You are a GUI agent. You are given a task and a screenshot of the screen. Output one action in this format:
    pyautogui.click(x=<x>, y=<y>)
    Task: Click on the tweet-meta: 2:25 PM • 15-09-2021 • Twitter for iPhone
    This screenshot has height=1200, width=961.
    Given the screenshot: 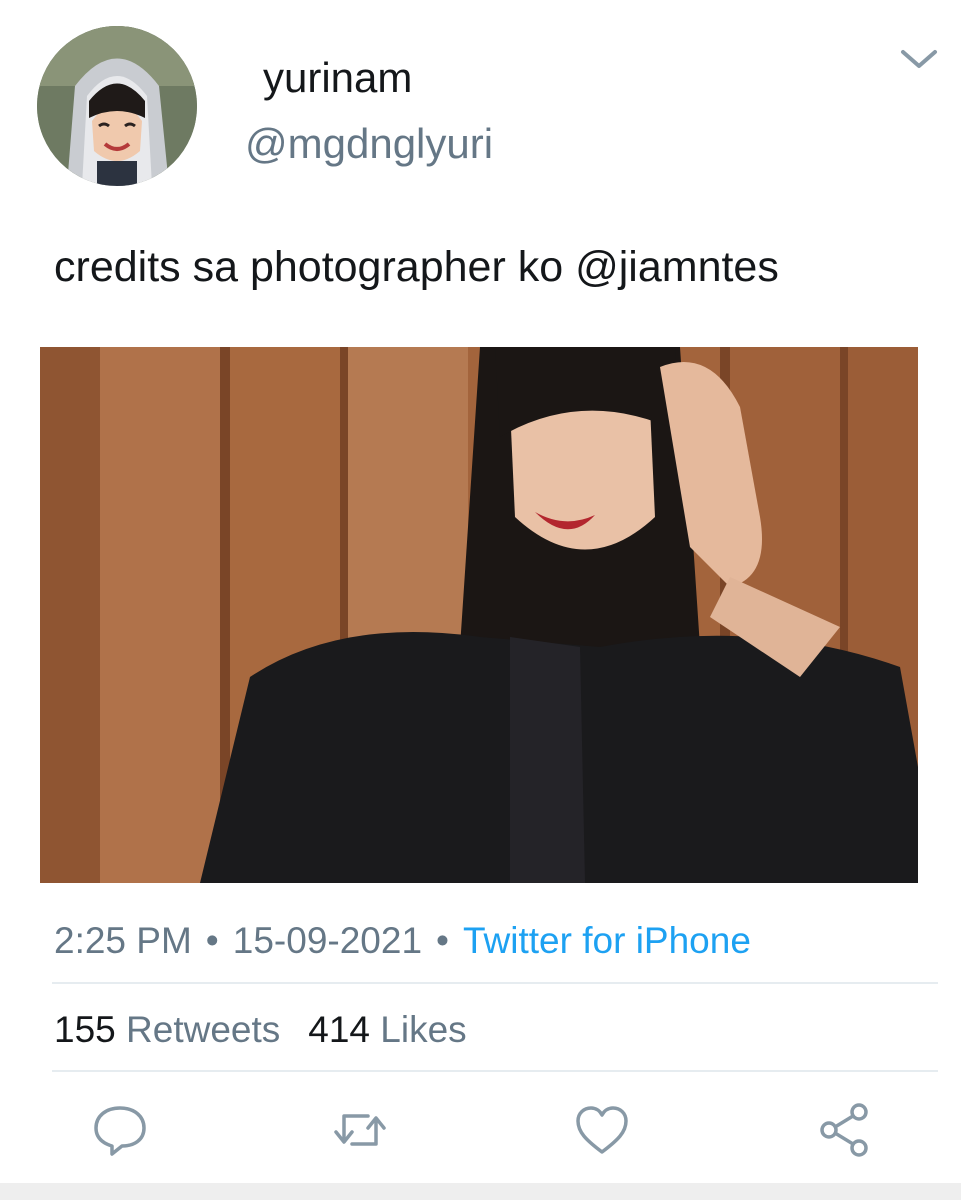 What is the action you would take?
    pyautogui.click(x=402, y=941)
    